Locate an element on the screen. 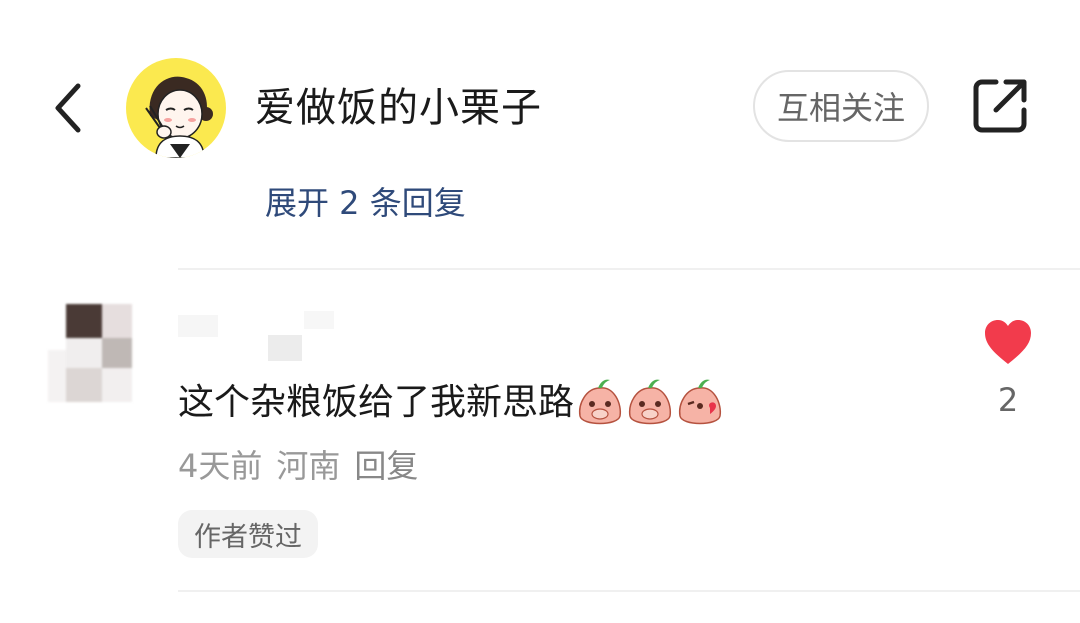 The height and width of the screenshot is (623, 1080). mutual-follow-button: 互相关注 is located at coordinates (841, 106).